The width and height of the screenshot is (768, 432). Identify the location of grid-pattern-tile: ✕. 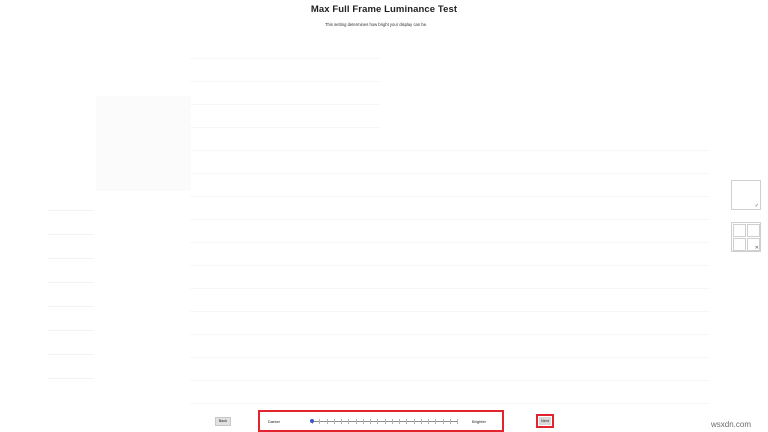
(746, 237).